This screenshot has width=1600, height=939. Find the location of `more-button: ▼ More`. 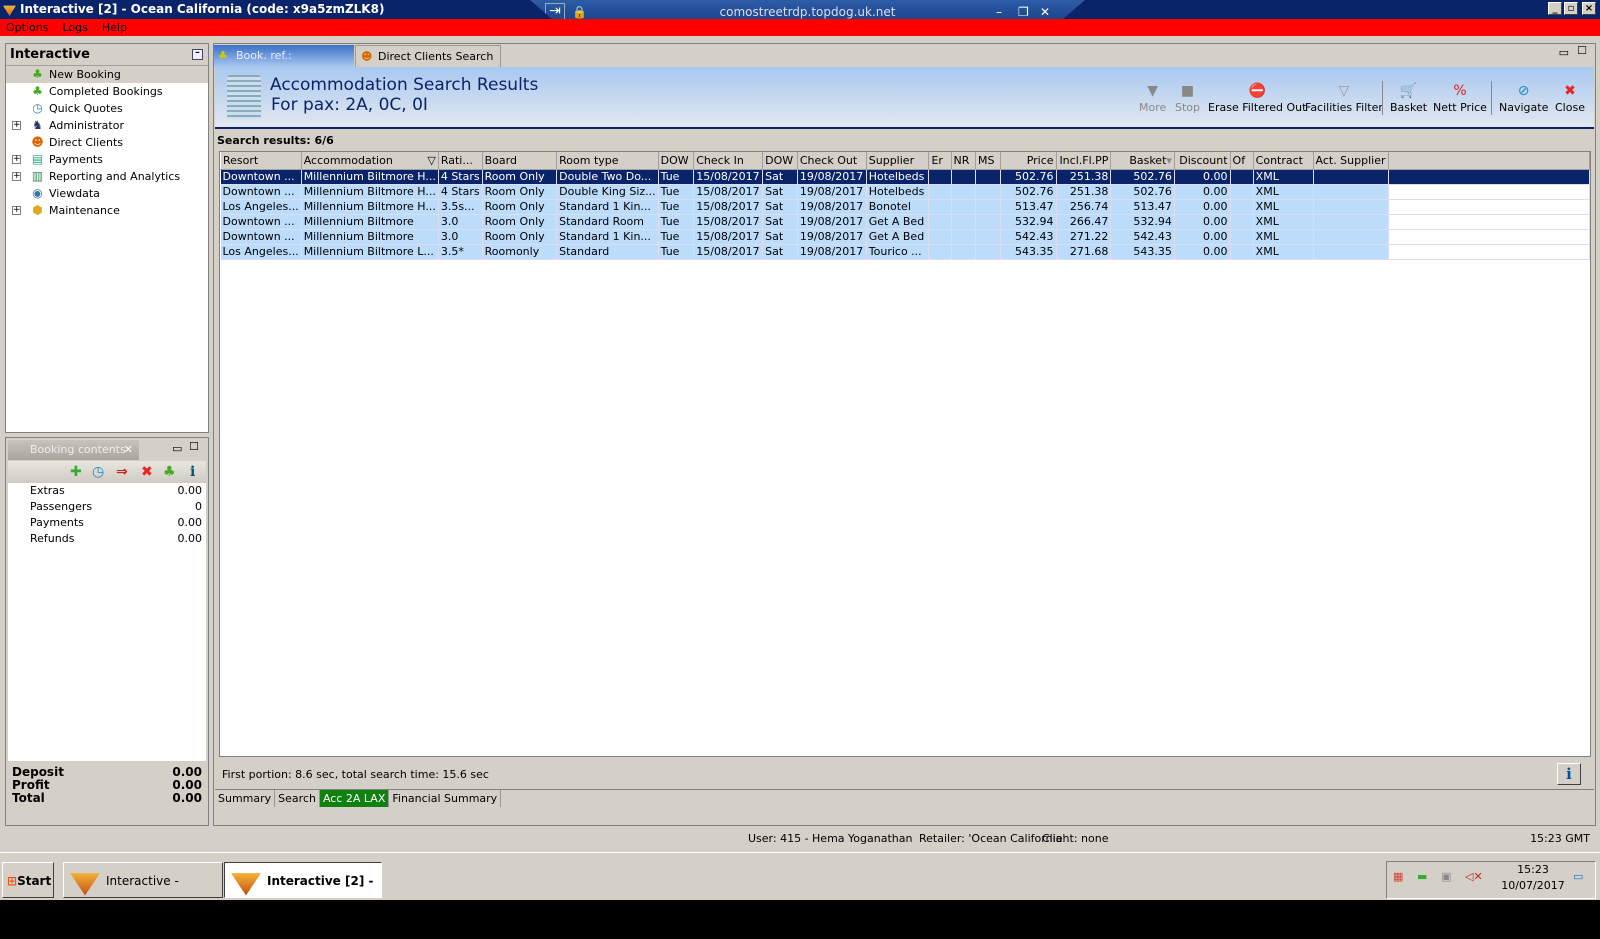

more-button: ▼ More is located at coordinates (1152, 97).